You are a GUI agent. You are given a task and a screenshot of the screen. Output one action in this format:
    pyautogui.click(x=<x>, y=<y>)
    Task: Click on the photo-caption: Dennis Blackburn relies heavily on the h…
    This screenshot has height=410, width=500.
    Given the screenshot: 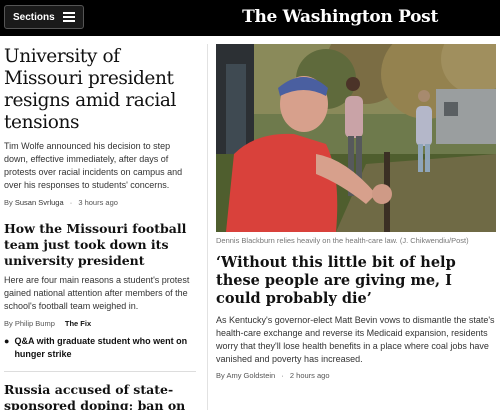 What is the action you would take?
    pyautogui.click(x=342, y=240)
    